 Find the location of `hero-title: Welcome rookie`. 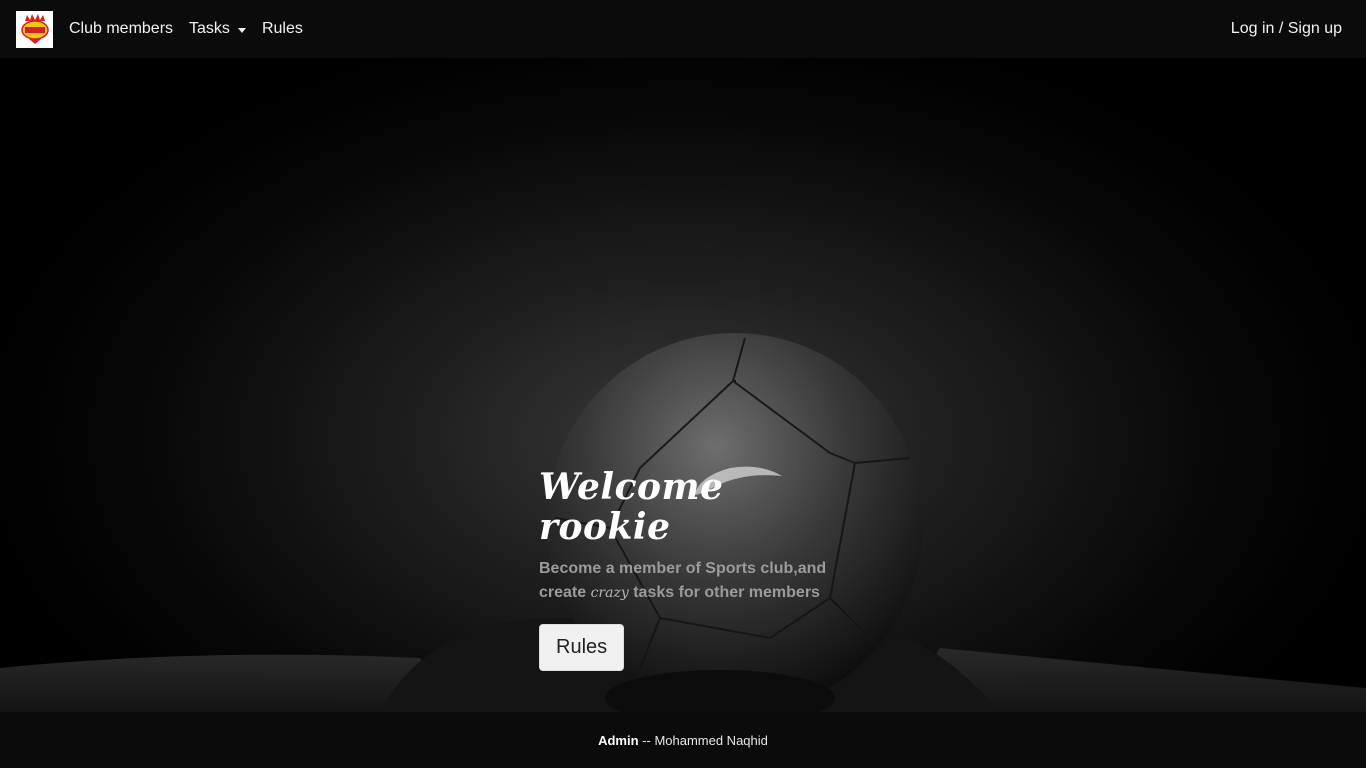

hero-title: Welcome rookie is located at coordinates (631, 507).